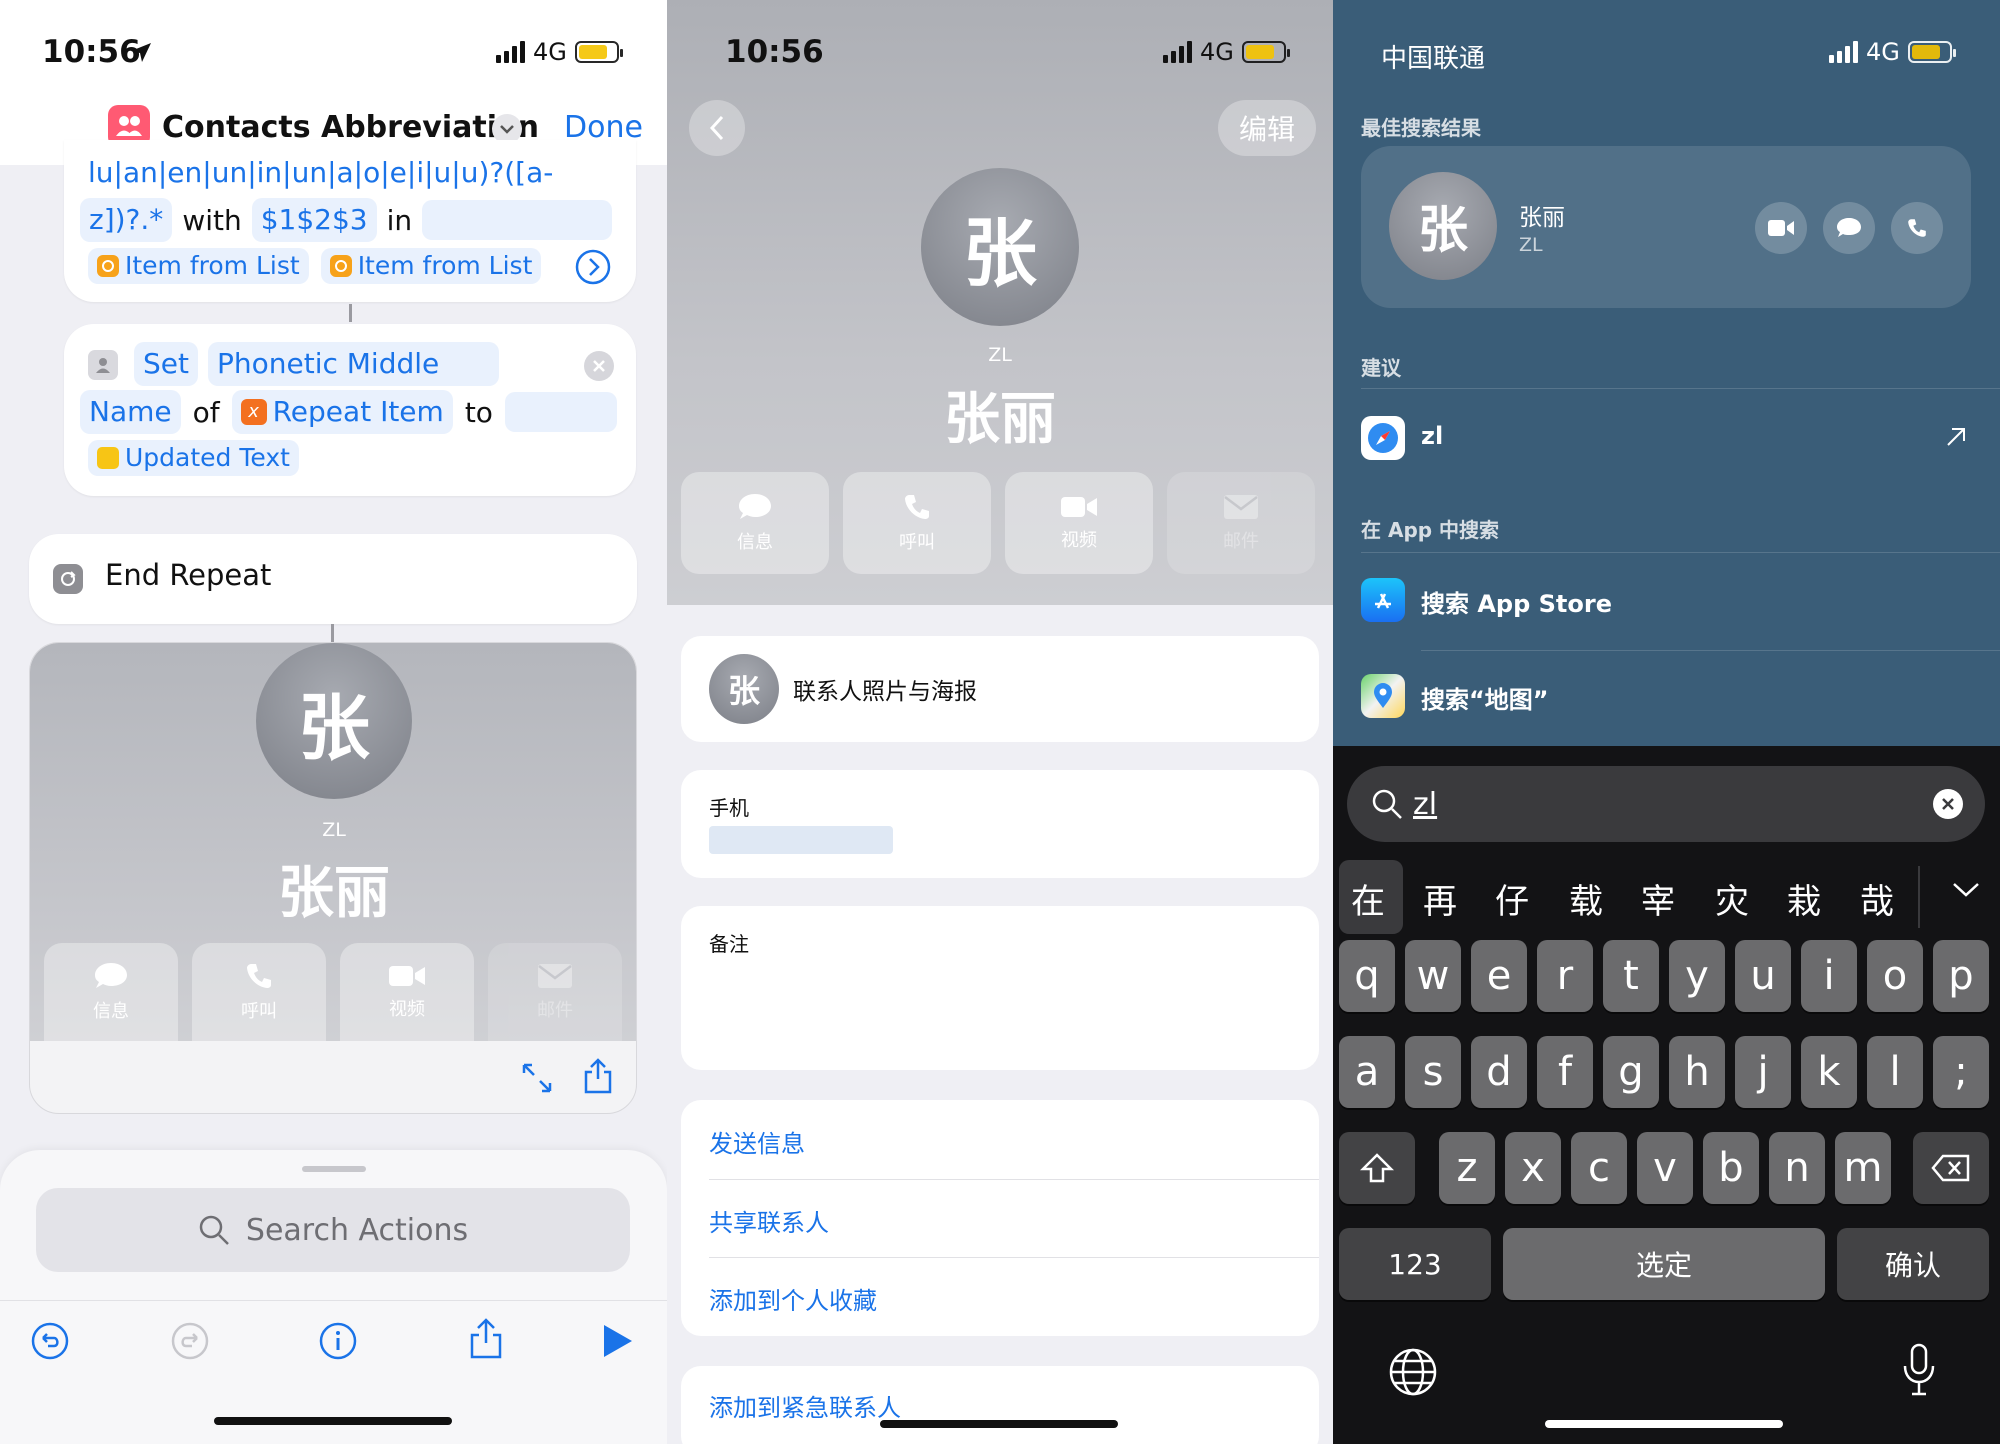  I want to click on candidate-7: 哉, so click(1877, 898).